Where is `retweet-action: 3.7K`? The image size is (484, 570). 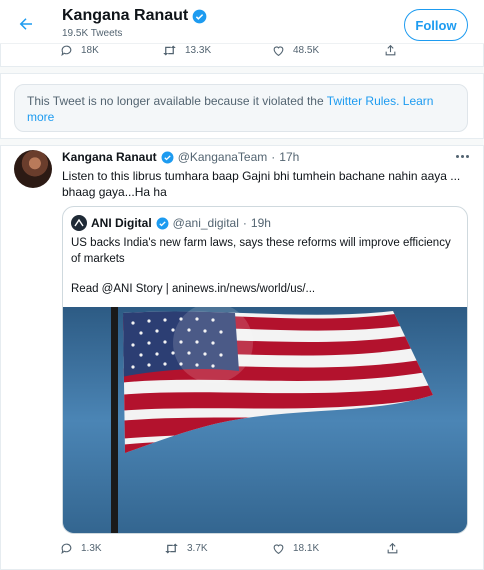
retweet-action: 3.7K is located at coordinates (186, 548).